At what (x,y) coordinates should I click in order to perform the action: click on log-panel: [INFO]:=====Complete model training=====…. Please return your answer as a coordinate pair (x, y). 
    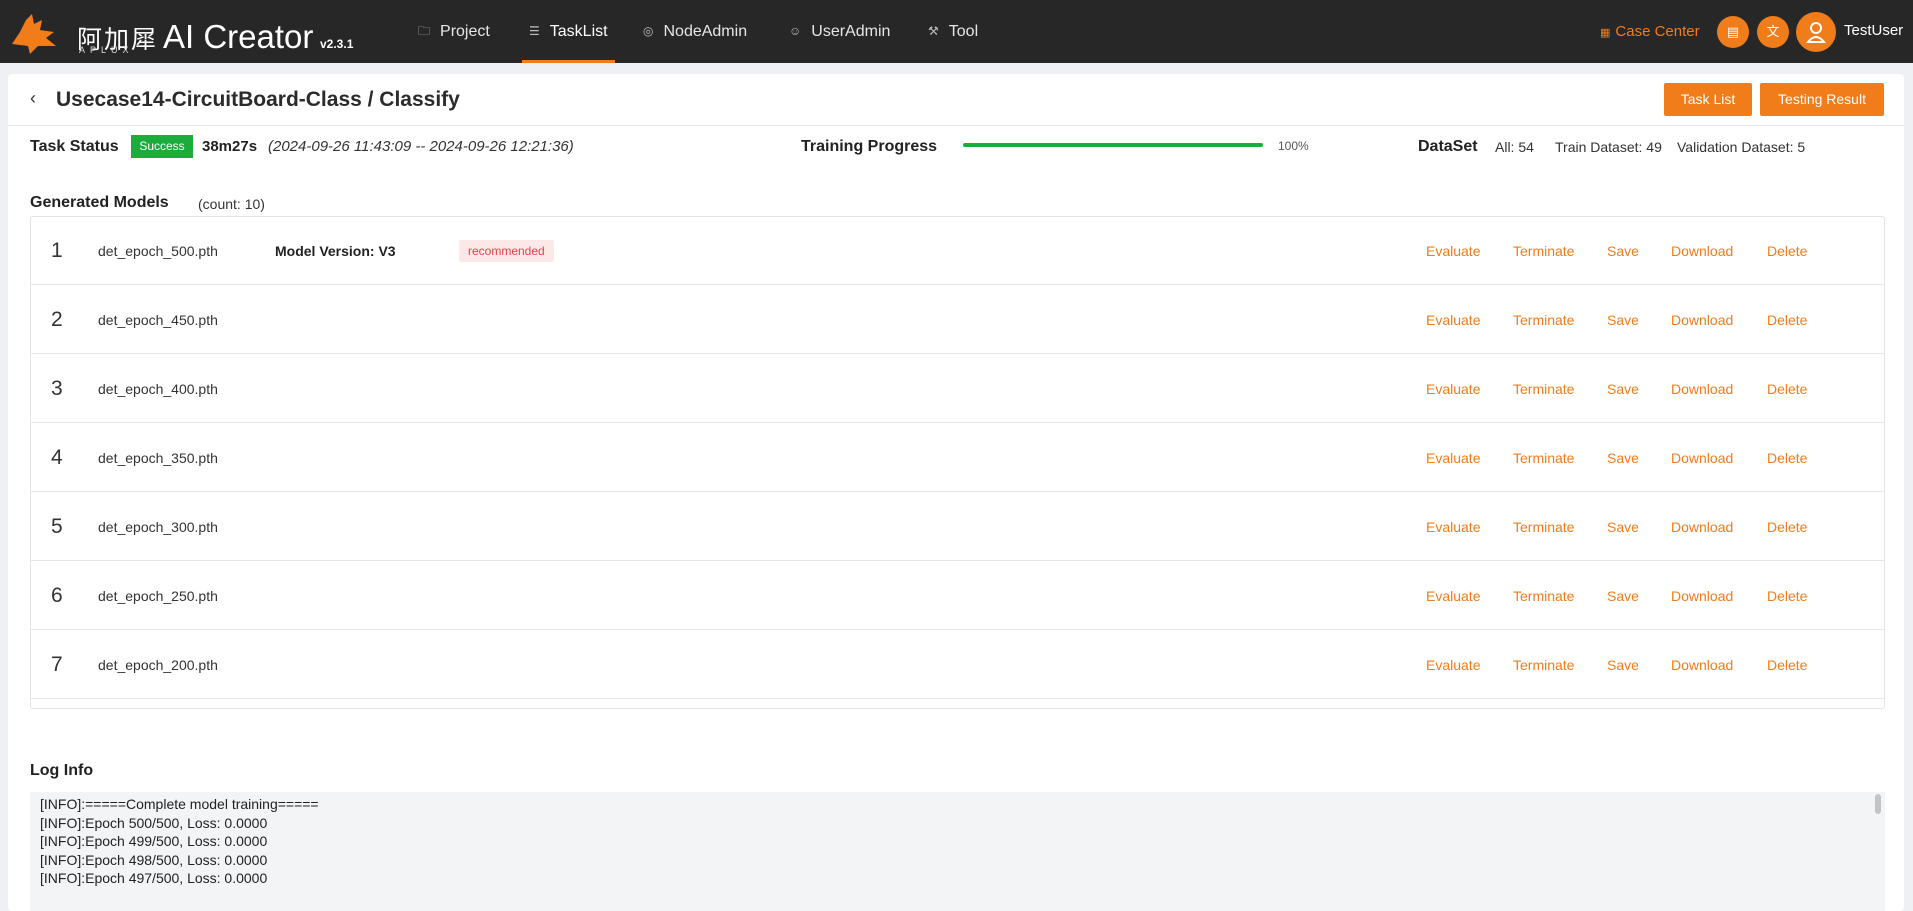
    Looking at the image, I should click on (957, 851).